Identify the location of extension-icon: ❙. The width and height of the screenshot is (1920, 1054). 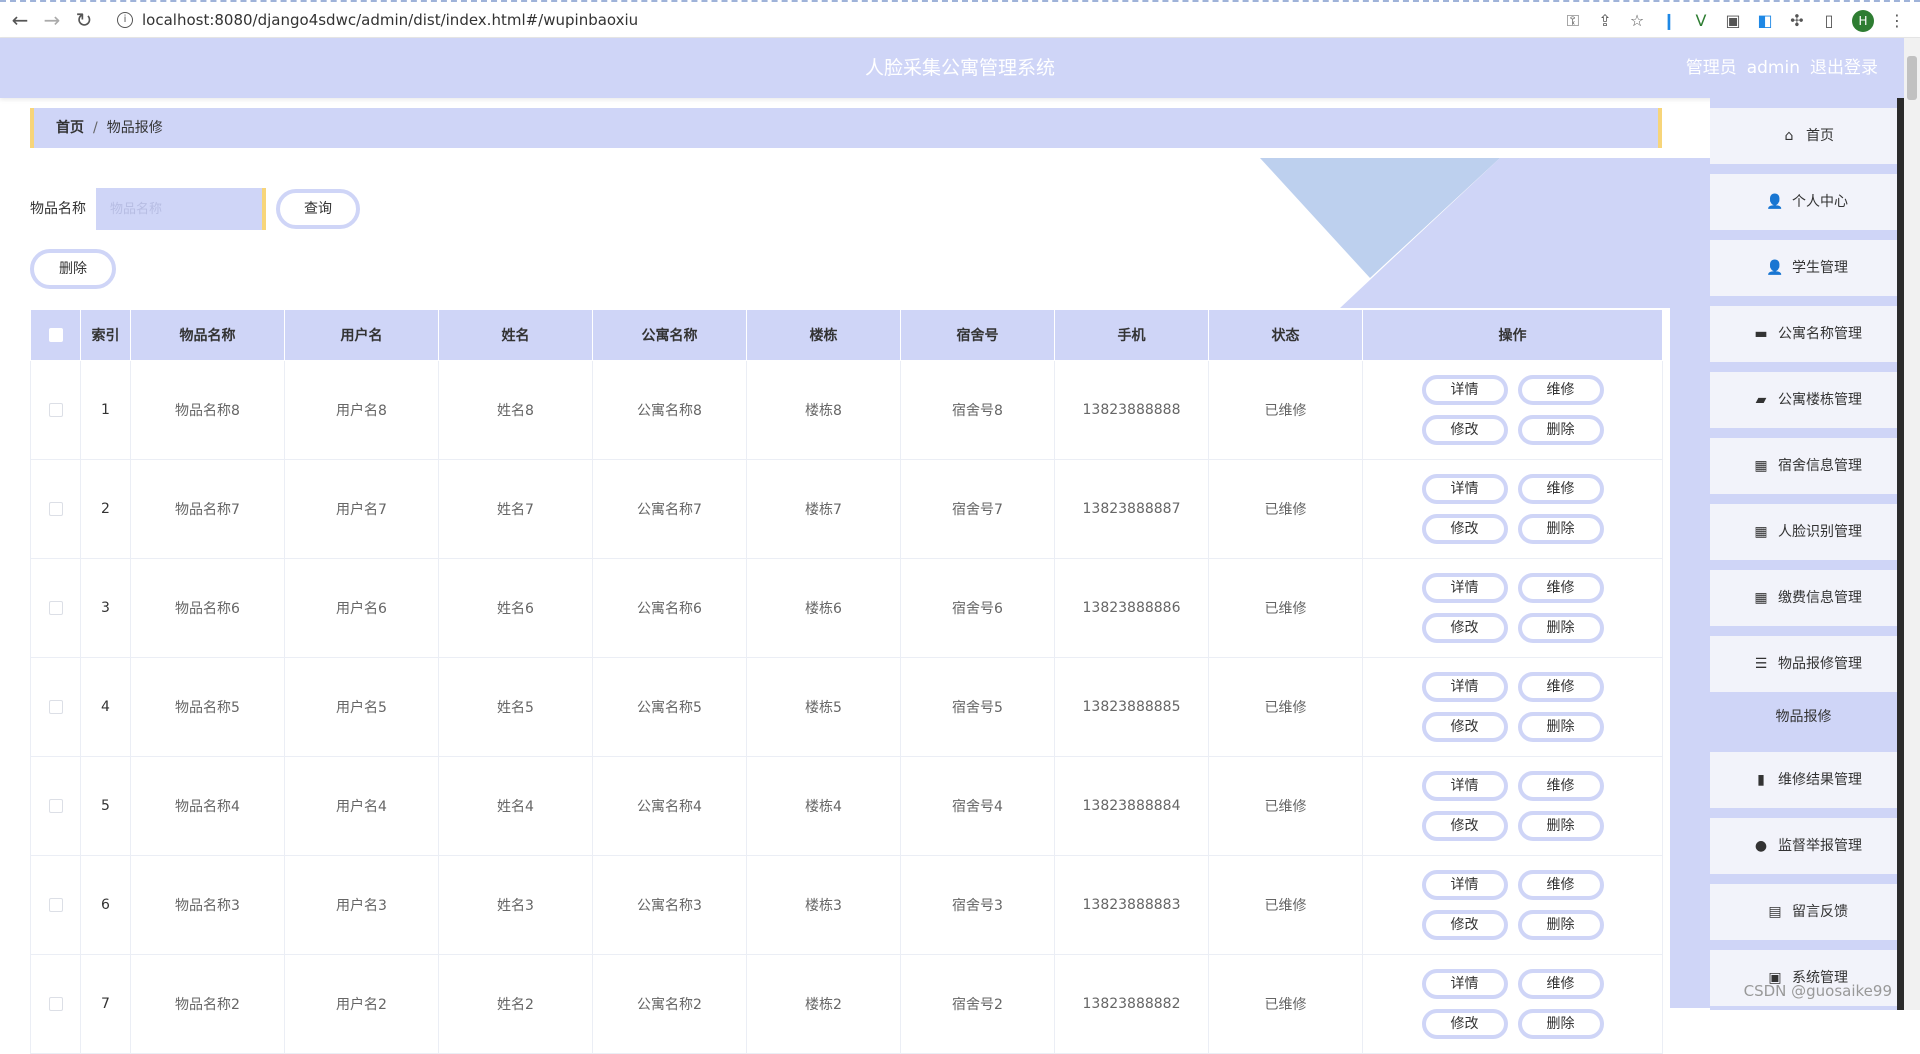
(1669, 21).